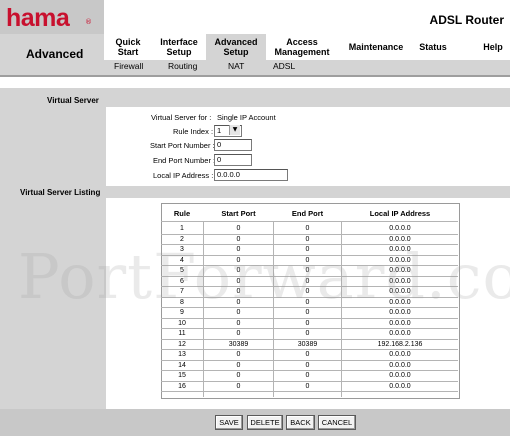 This screenshot has width=510, height=436. I want to click on table-cell: 14, so click(182, 365).